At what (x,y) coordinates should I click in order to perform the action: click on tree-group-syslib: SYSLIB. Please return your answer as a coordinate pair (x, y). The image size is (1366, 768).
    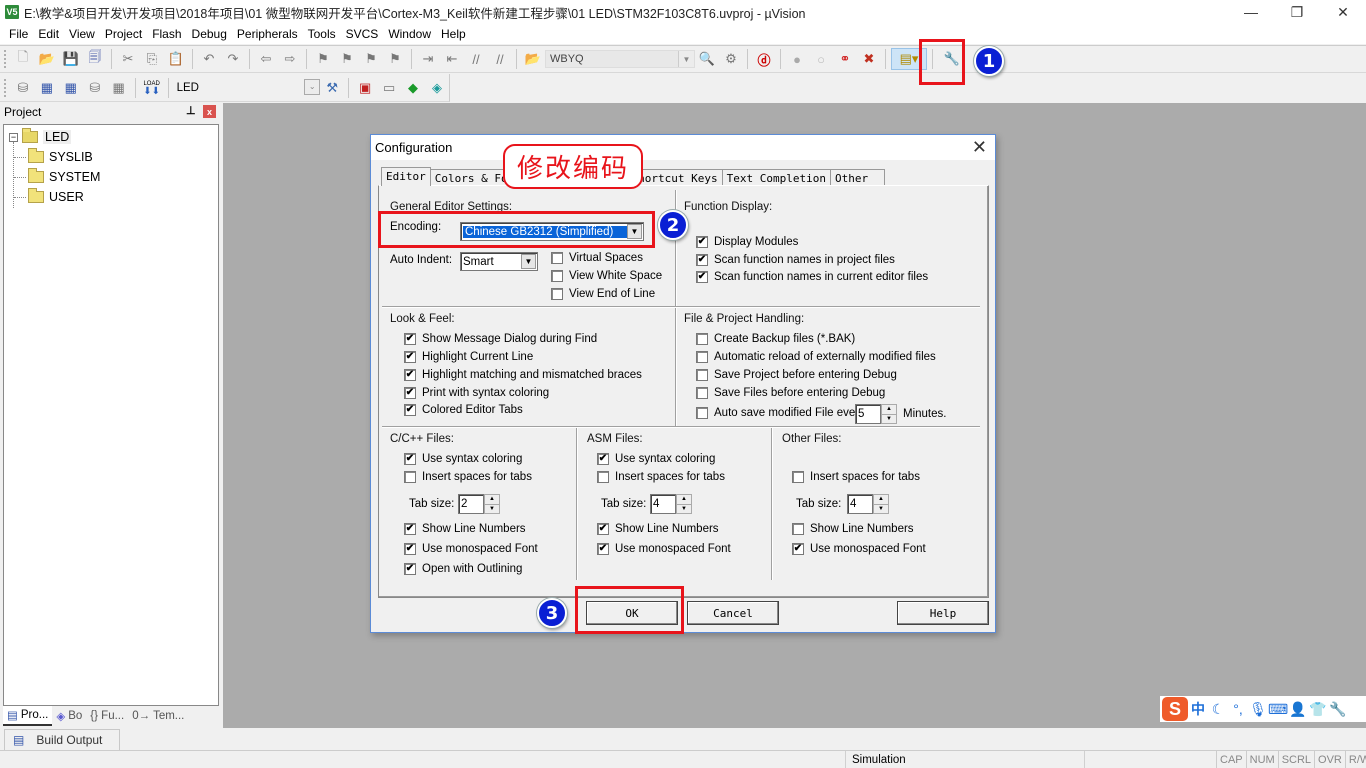
    Looking at the image, I should click on (53, 156).